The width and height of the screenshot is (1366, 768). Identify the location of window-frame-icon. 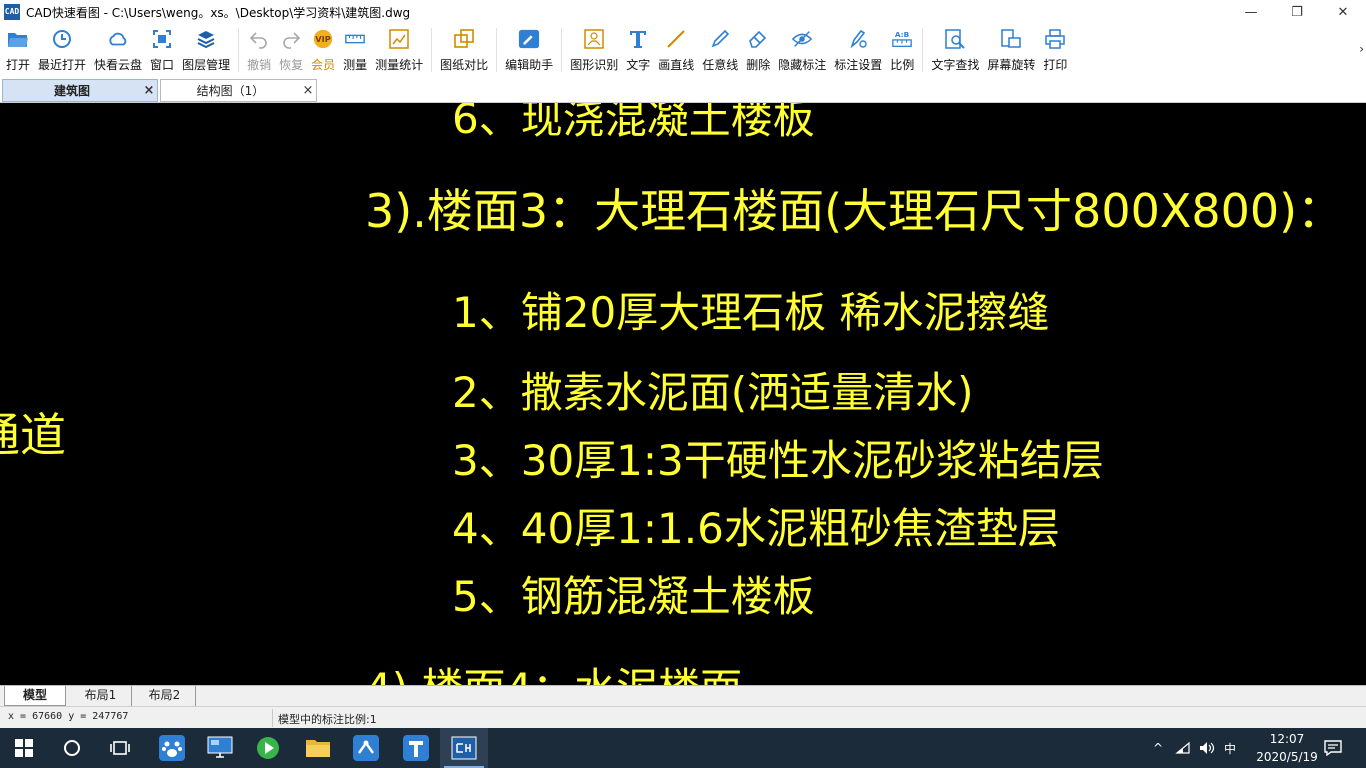
(162, 39).